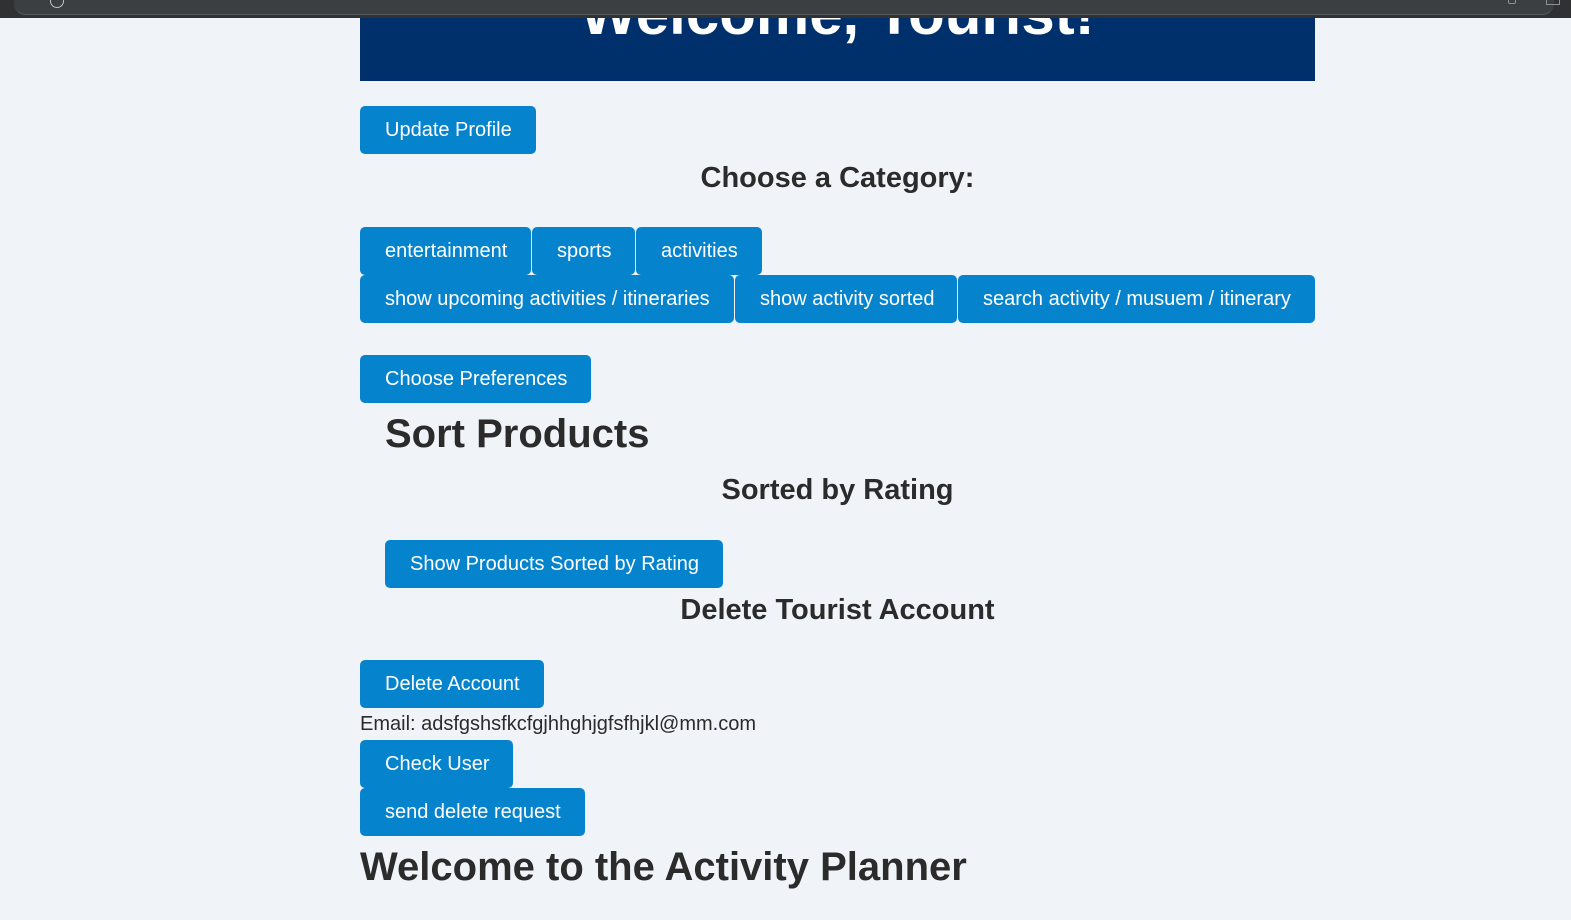 This screenshot has width=1571, height=920. Describe the element at coordinates (1553, 2) in the screenshot. I see `extensions-icon` at that location.